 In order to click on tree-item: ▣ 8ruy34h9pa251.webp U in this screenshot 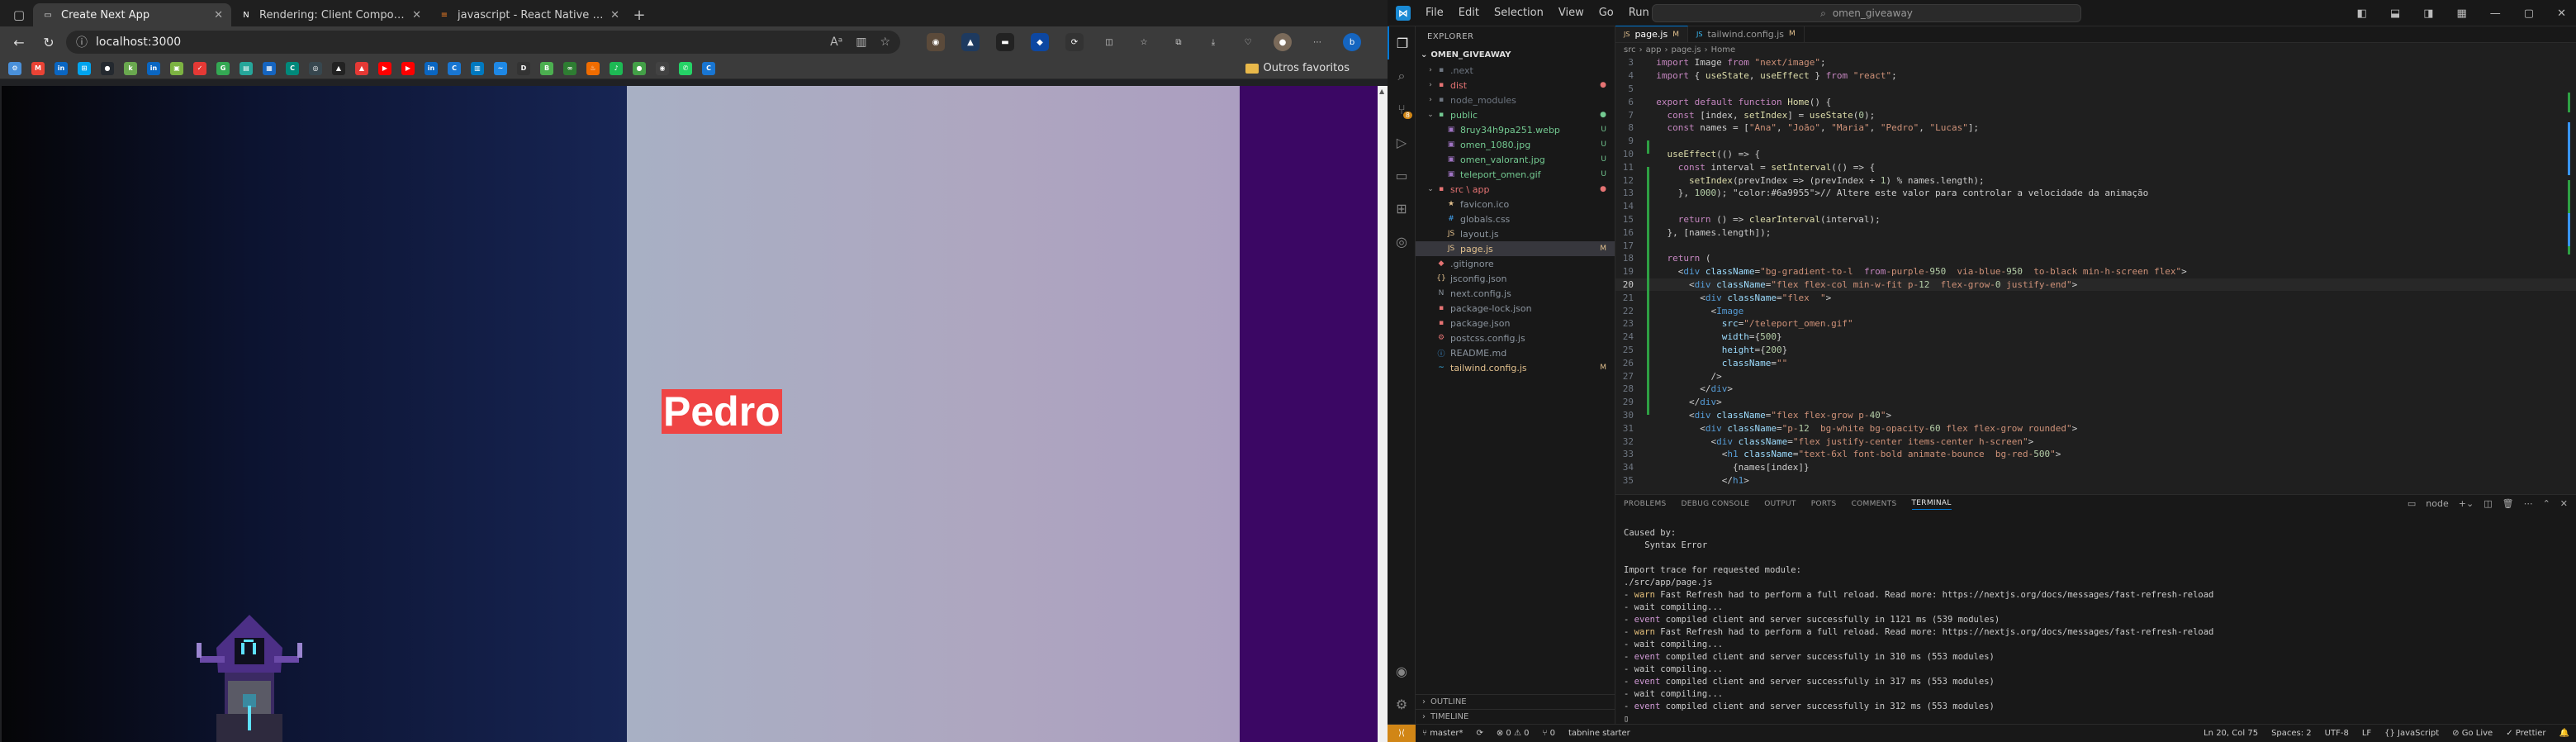, I will do `click(1516, 129)`.